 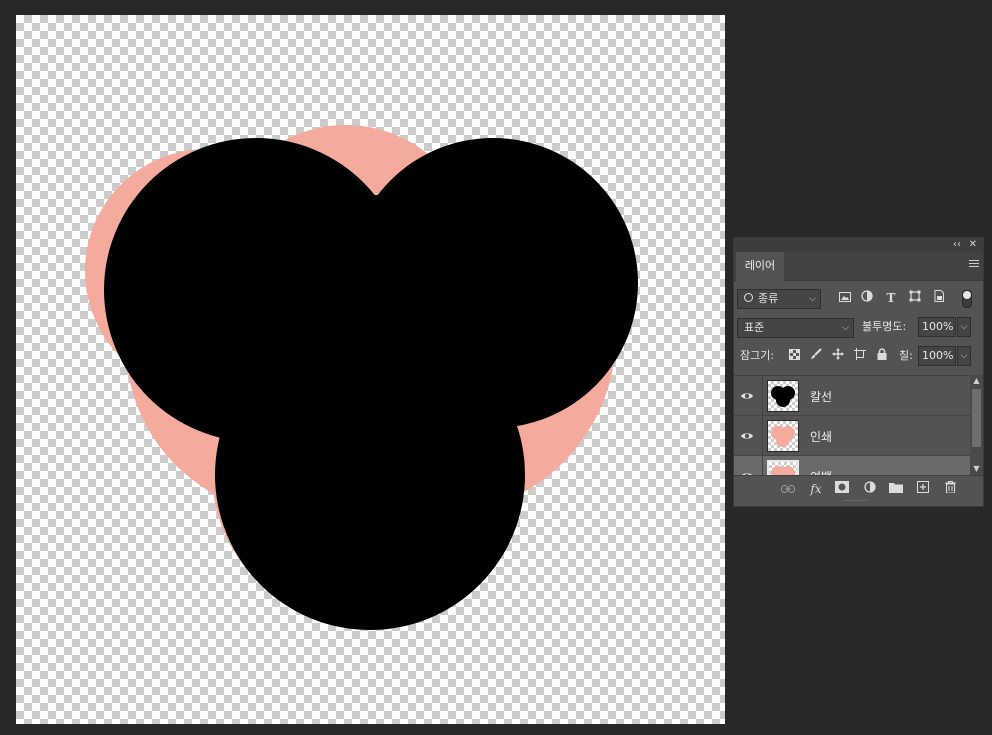 What do you see at coordinates (906, 355) in the screenshot?
I see `fill-label: 칠:` at bounding box center [906, 355].